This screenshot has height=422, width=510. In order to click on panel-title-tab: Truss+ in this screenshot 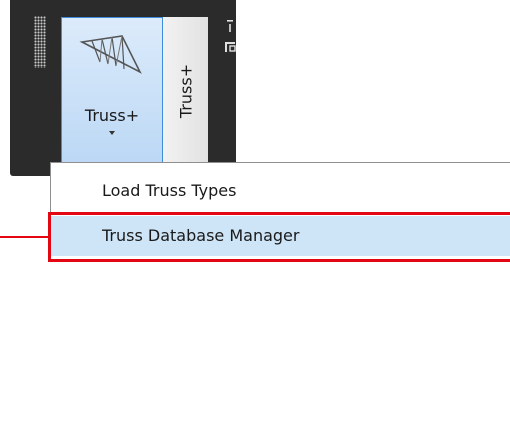, I will do `click(185, 90)`.